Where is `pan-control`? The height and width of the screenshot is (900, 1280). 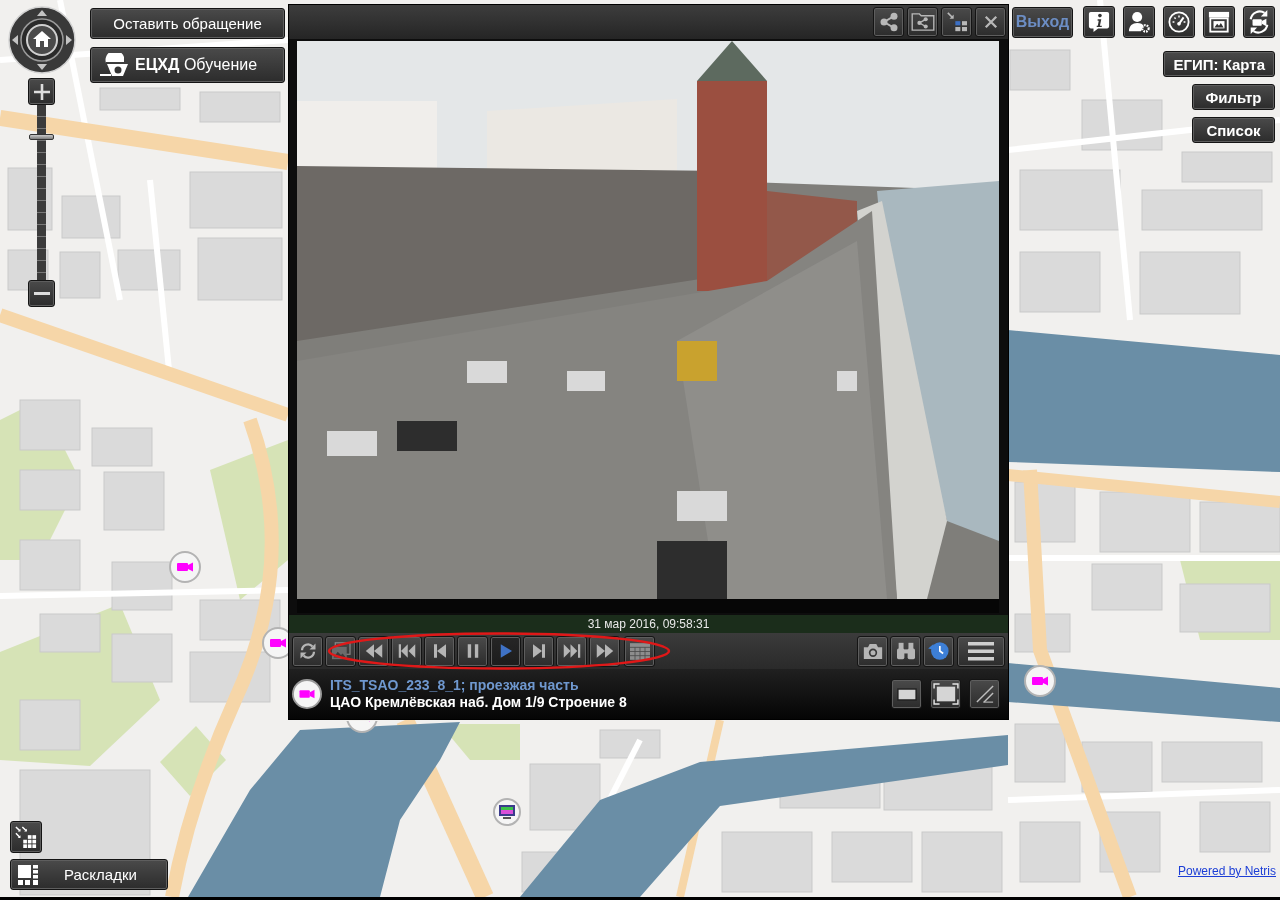
pan-control is located at coordinates (42, 40).